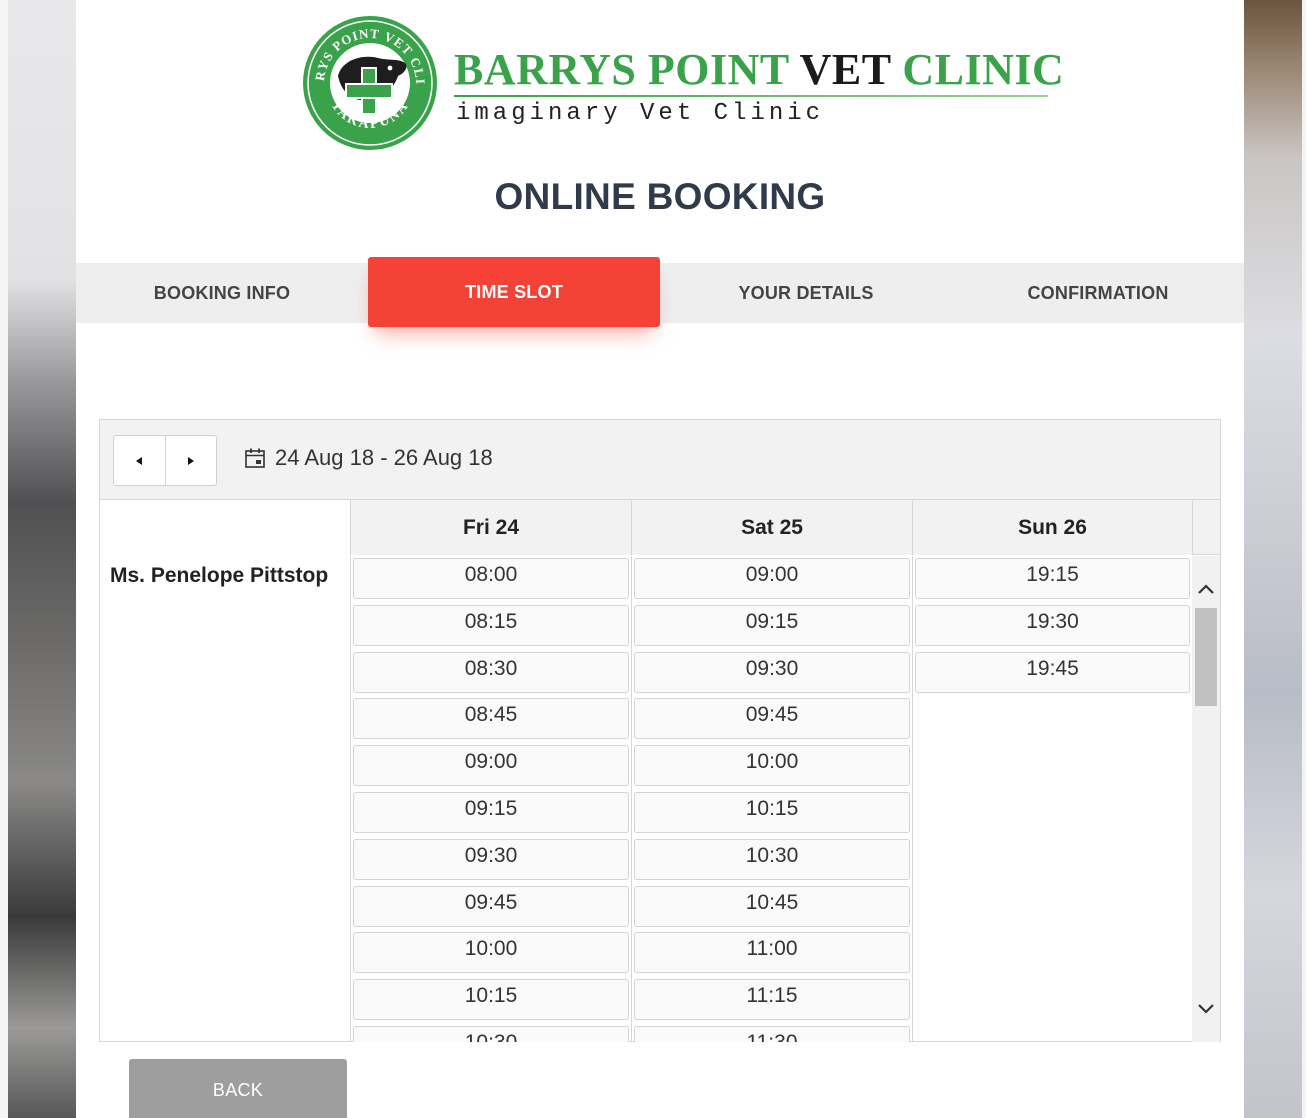  Describe the element at coordinates (38, 559) in the screenshot. I see `background-photo-left` at that location.